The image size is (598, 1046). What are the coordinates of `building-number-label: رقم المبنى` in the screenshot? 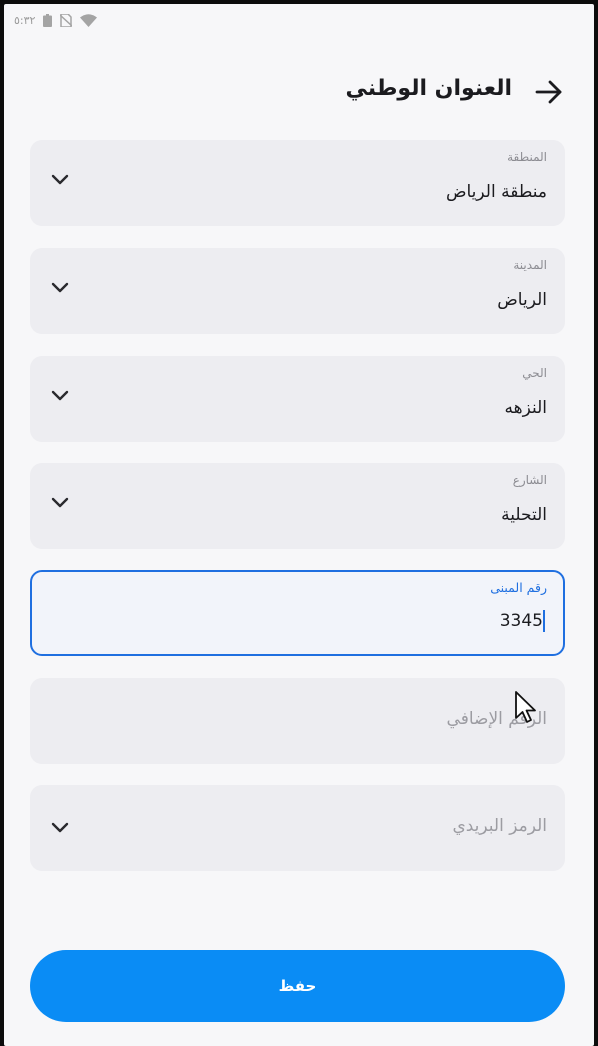 It's located at (518, 587).